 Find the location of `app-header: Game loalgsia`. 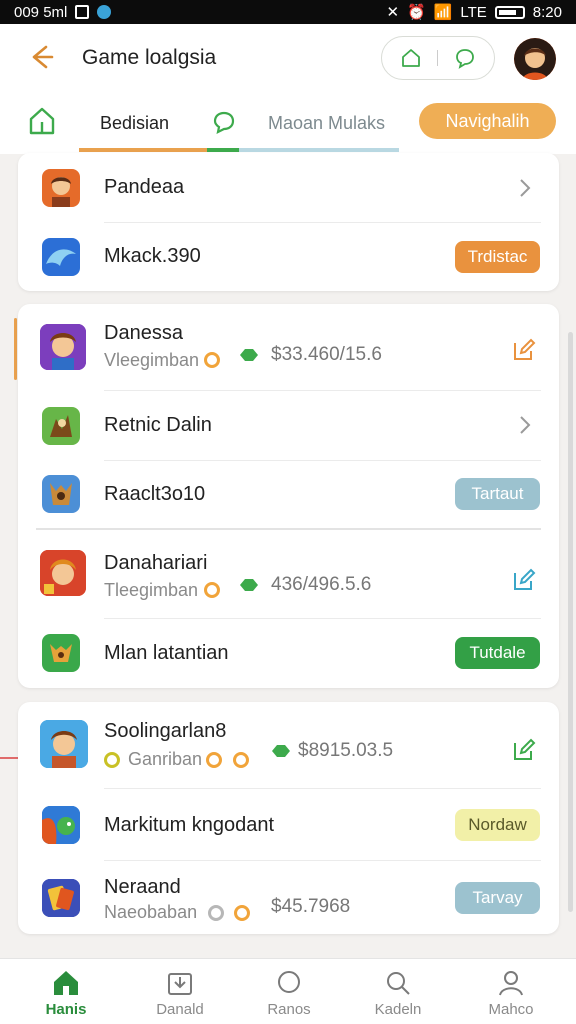

app-header: Game loalgsia is located at coordinates (288, 58).